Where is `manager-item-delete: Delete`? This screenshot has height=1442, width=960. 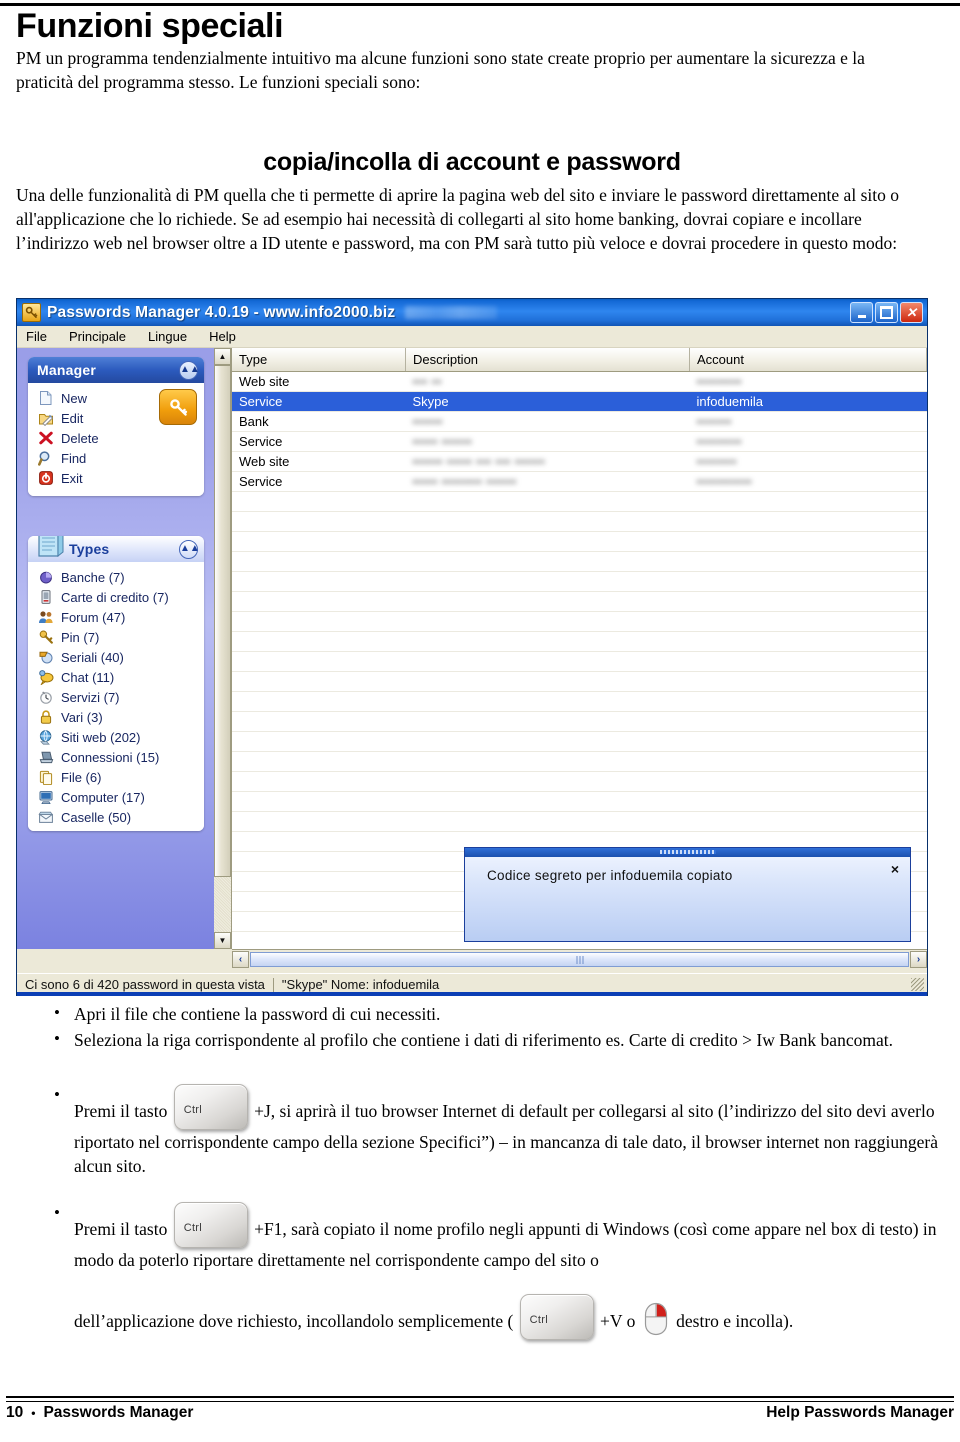
manager-item-delete: Delete is located at coordinates (118, 438).